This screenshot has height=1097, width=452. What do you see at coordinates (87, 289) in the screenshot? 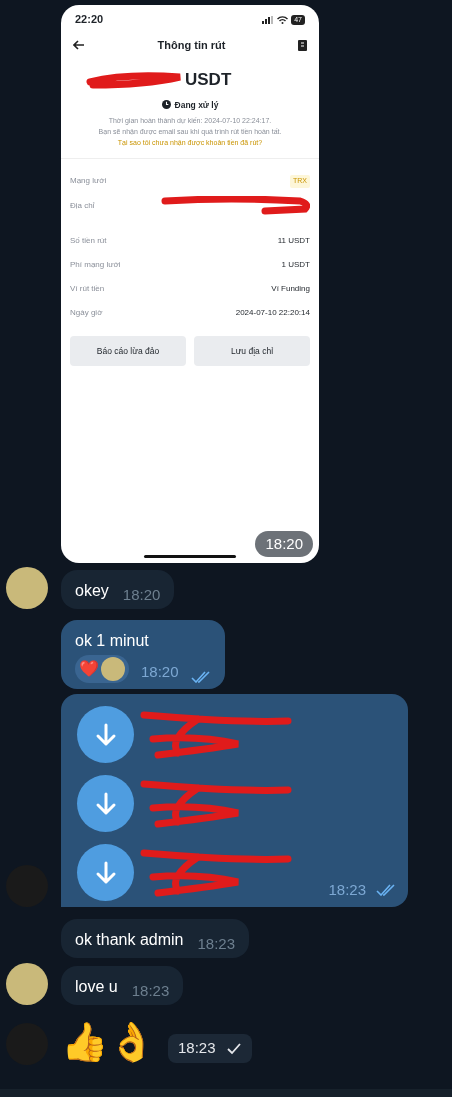
I see `row-label: Ví rút tiền` at bounding box center [87, 289].